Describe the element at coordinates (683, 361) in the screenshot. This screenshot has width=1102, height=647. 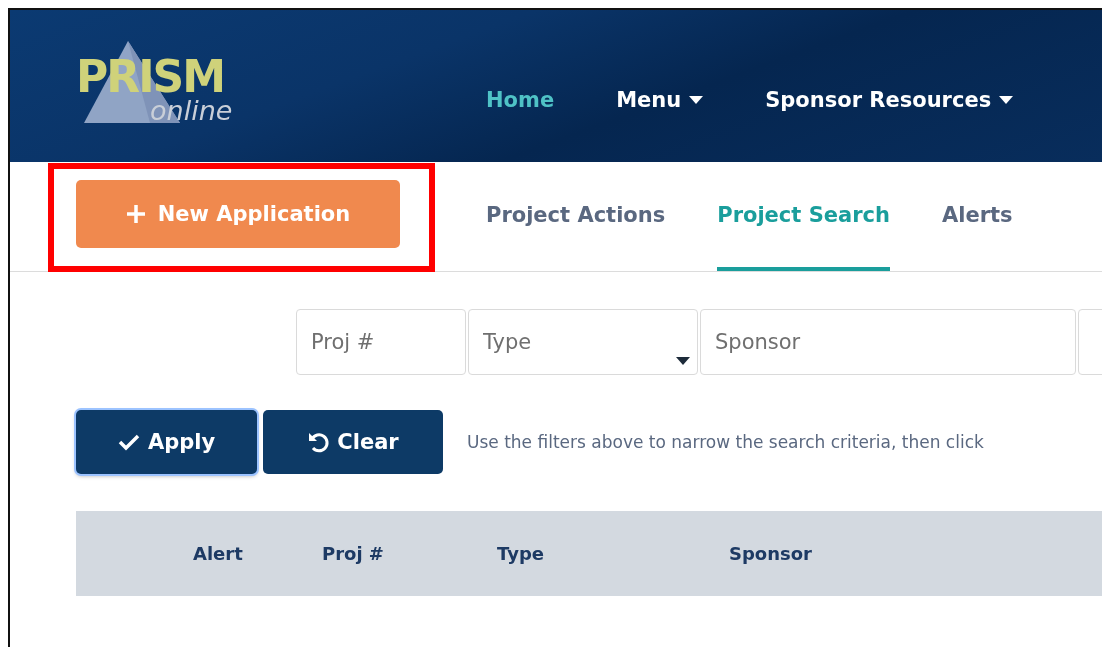
I see `caret-icon` at that location.